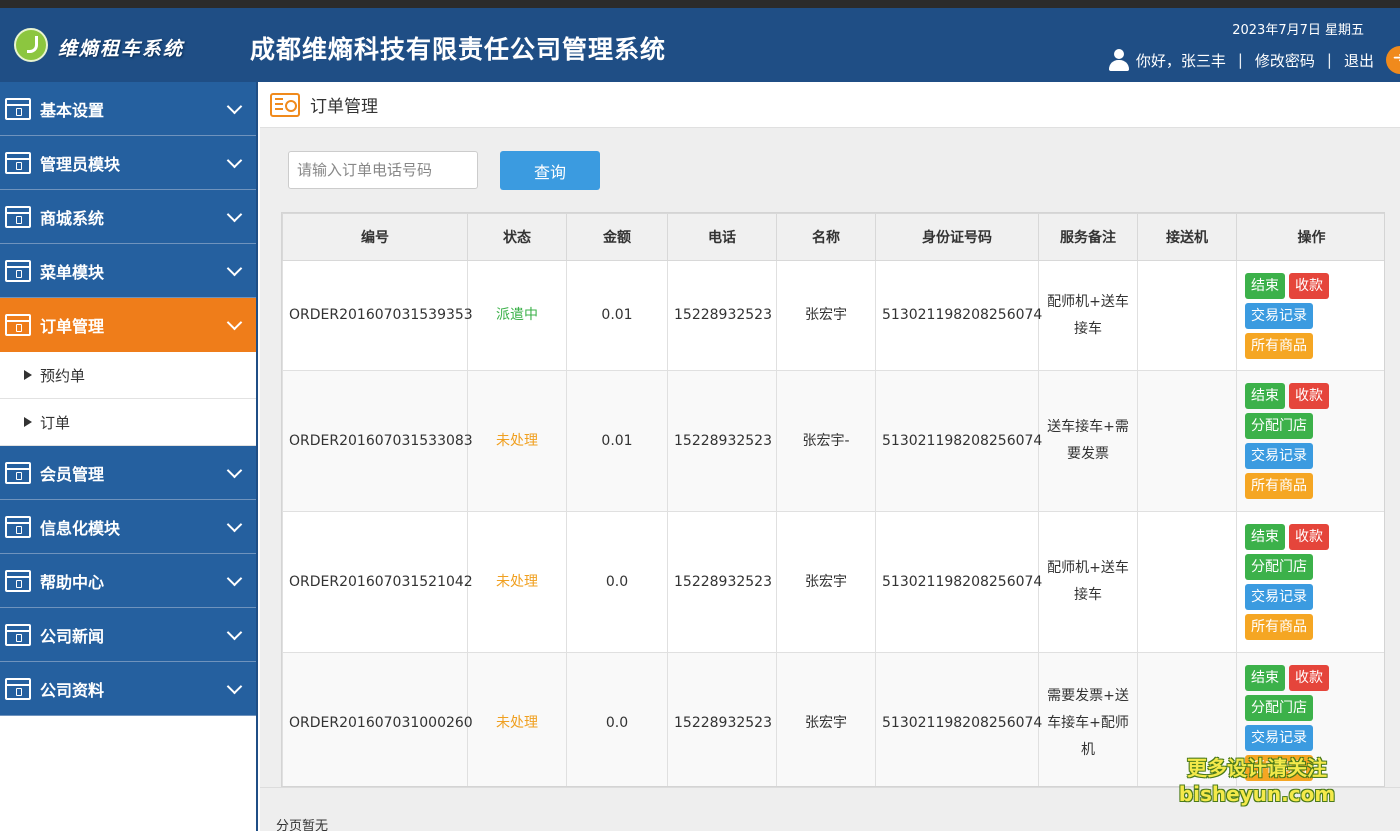 The image size is (1400, 831). What do you see at coordinates (72, 636) in the screenshot?
I see `sidebar-item-label: 公司新闻` at bounding box center [72, 636].